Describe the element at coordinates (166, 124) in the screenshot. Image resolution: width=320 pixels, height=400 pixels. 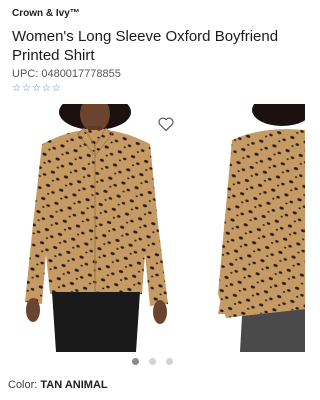
I see `heart-icon` at that location.